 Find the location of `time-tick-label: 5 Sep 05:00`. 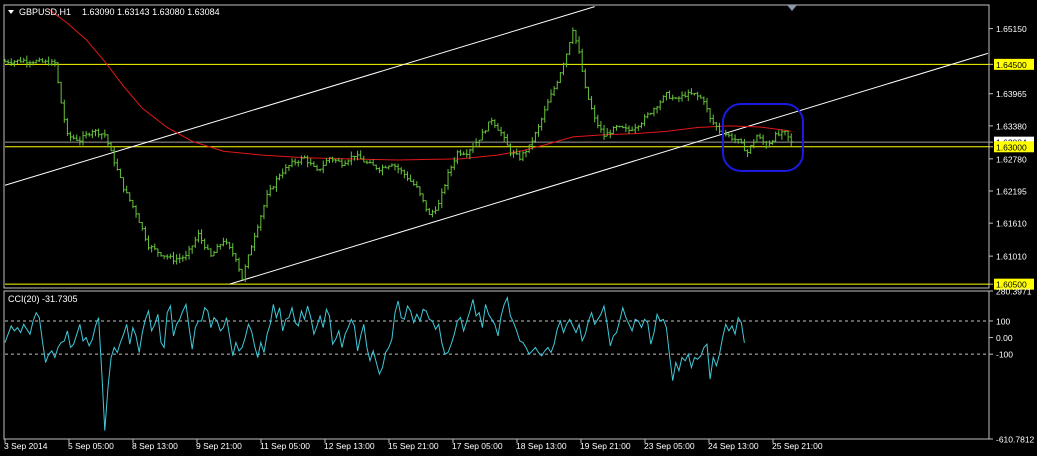

time-tick-label: 5 Sep 05:00 is located at coordinates (91, 446).